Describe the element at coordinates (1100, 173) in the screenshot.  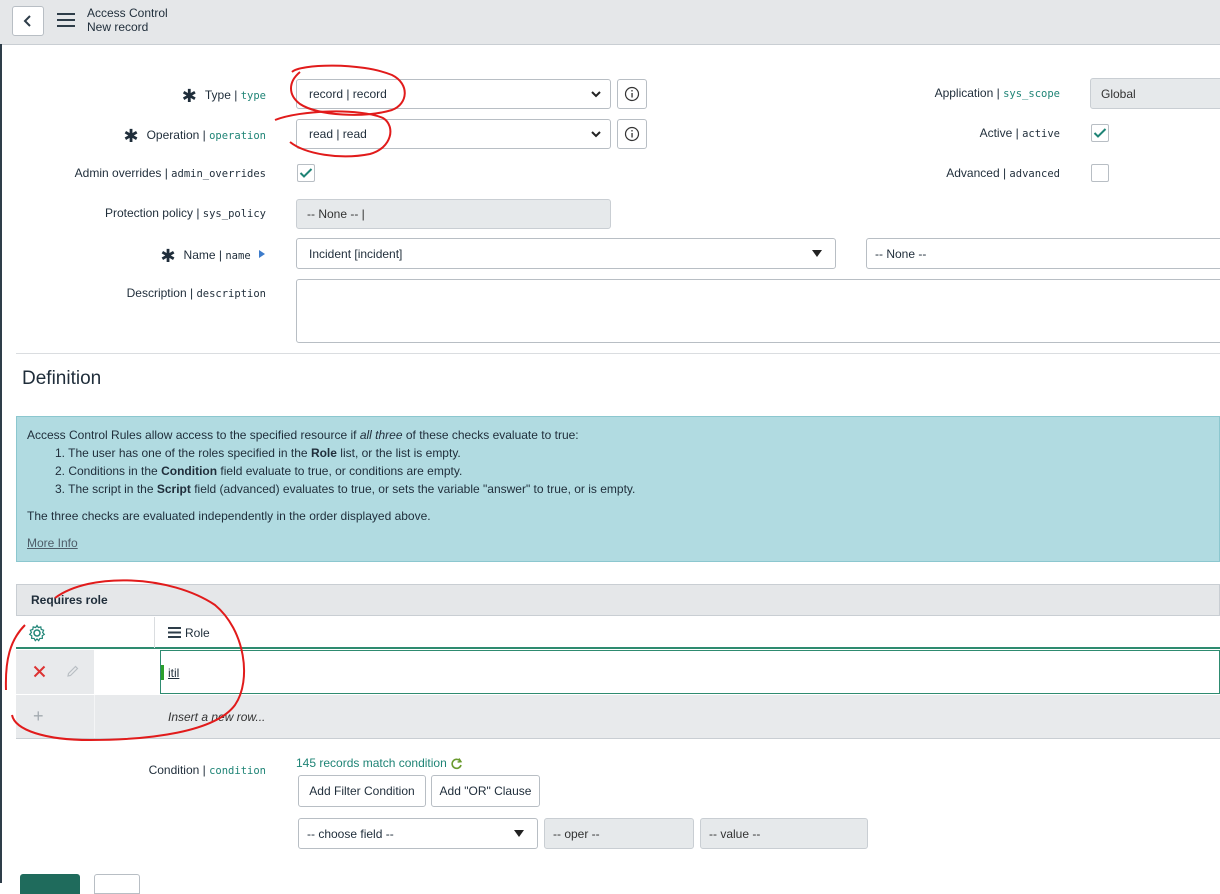
I see `advanced-checkbox` at that location.